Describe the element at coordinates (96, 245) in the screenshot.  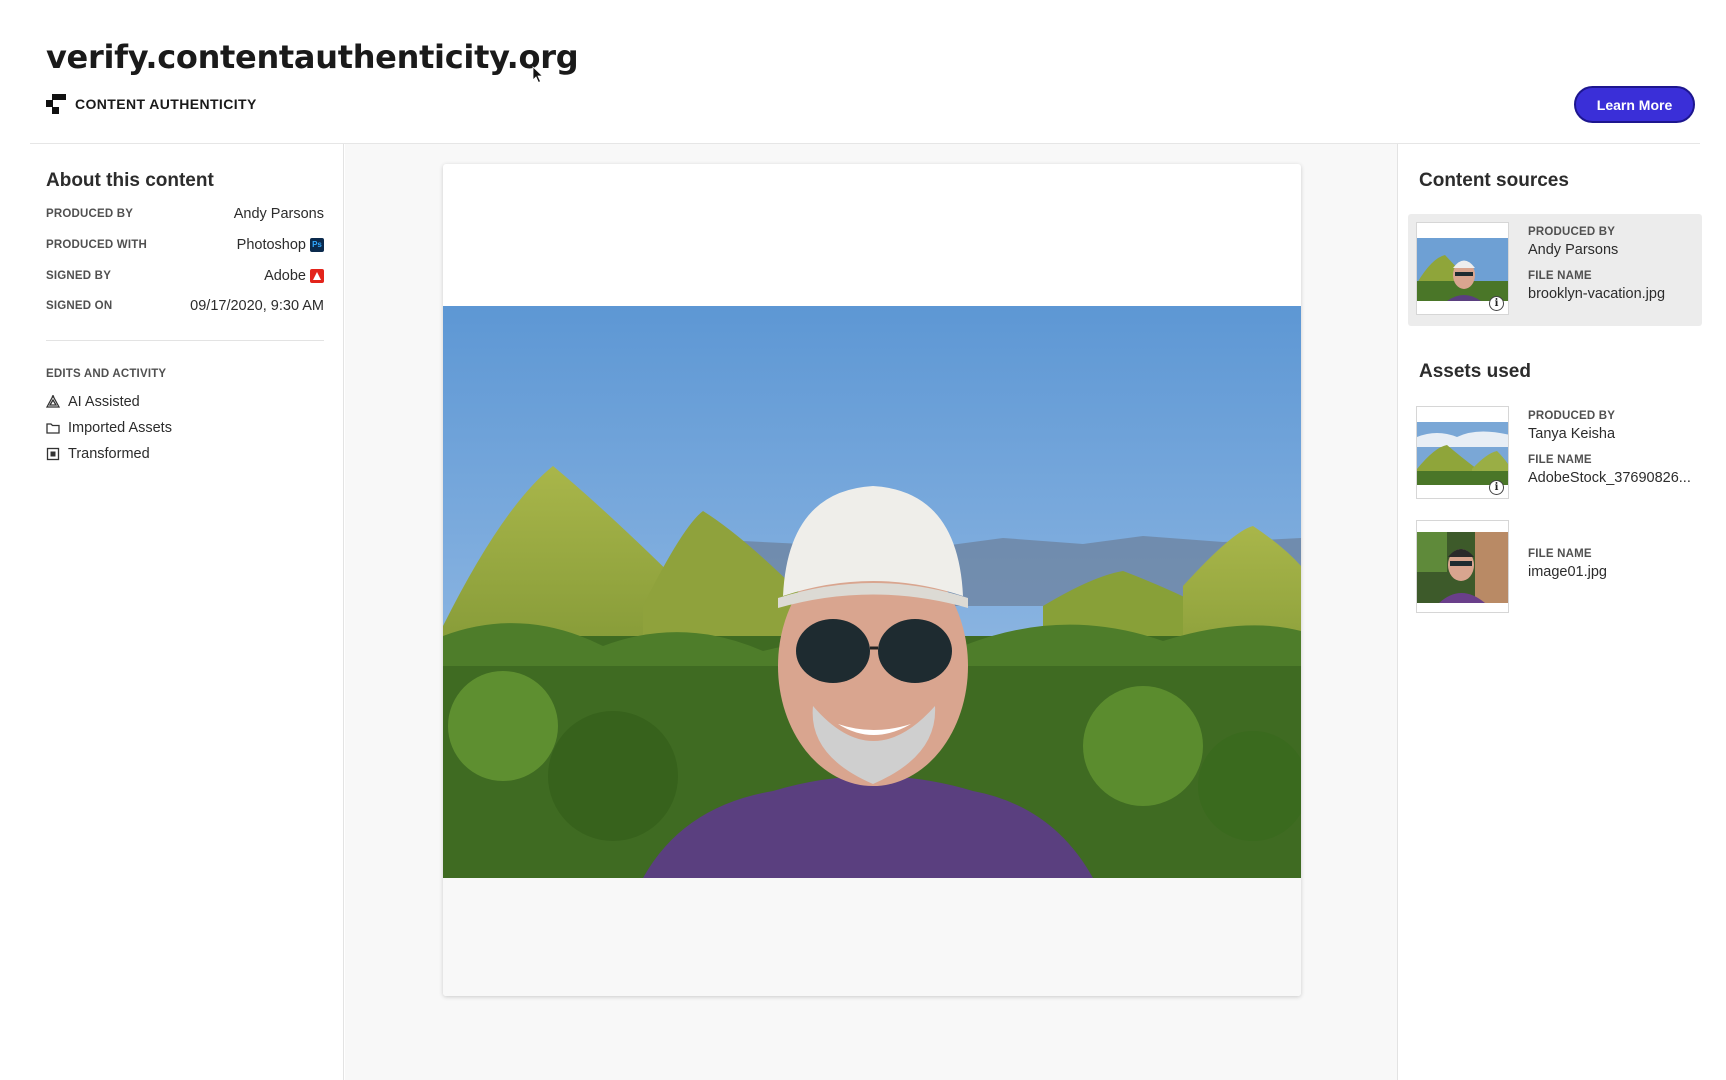
I see `produced-with-label: PRODUCED WITH` at that location.